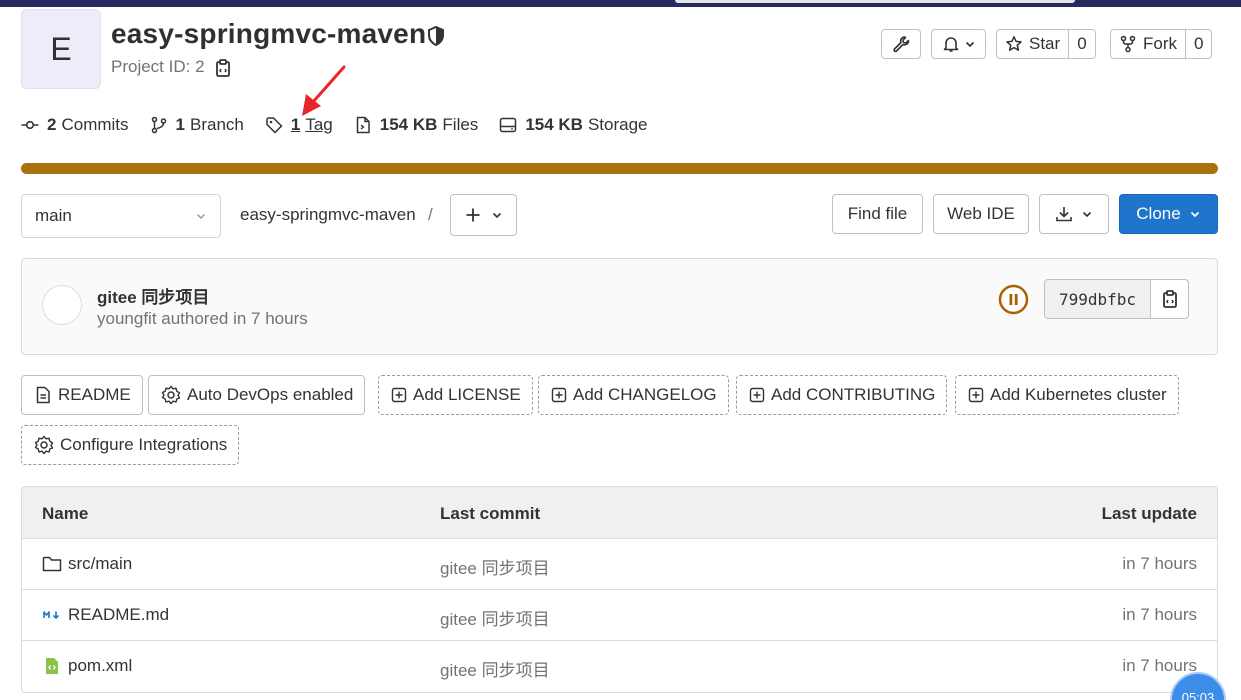  I want to click on notification-dropdown, so click(958, 44).